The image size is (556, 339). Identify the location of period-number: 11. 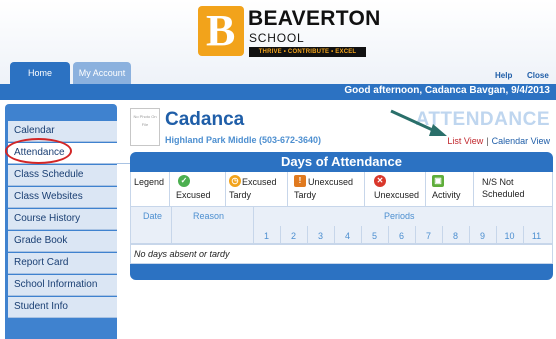
(536, 236).